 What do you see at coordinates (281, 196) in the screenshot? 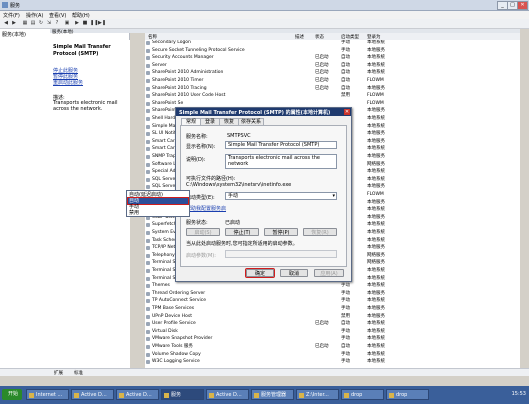
I see `startup-type-select: 手动 ▾` at bounding box center [281, 196].